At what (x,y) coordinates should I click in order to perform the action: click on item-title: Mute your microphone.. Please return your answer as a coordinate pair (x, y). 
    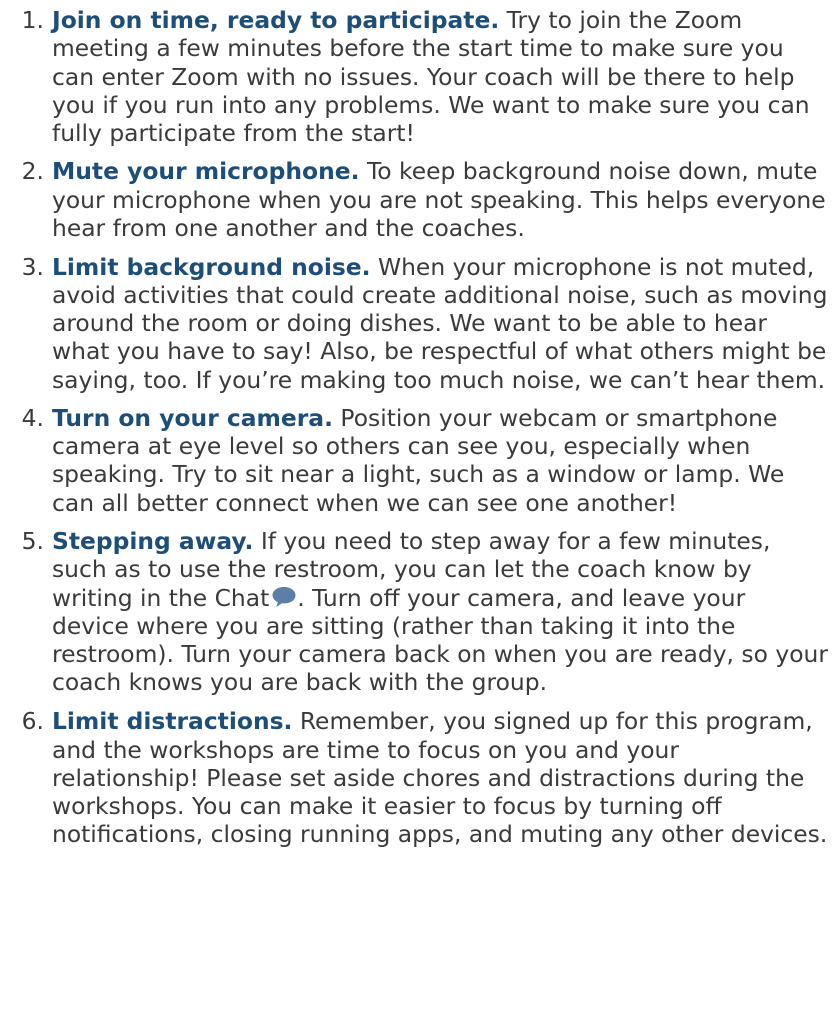
    Looking at the image, I should click on (206, 171).